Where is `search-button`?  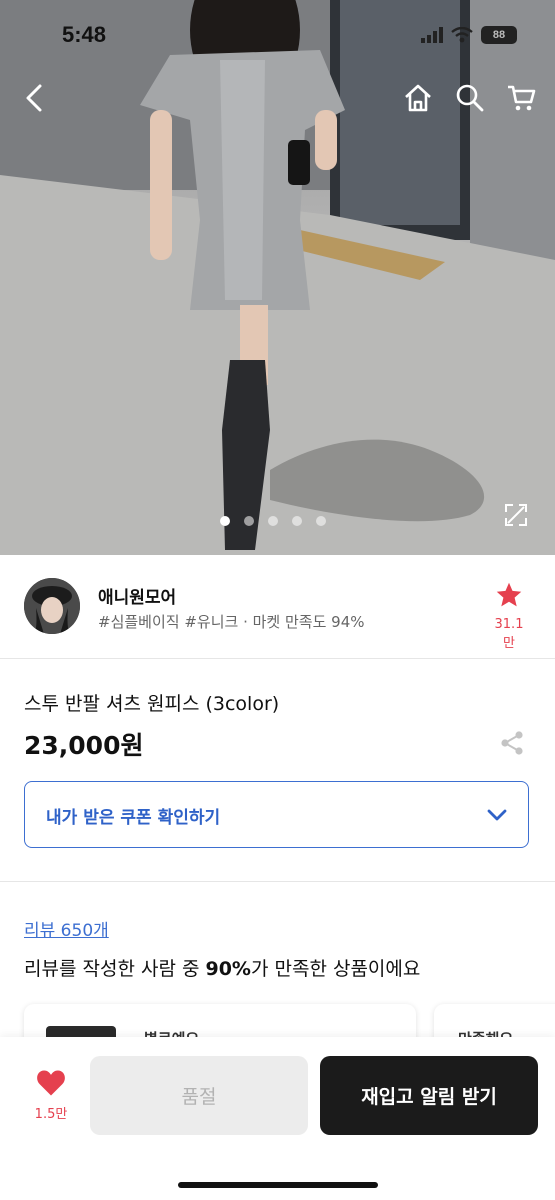 search-button is located at coordinates (470, 98).